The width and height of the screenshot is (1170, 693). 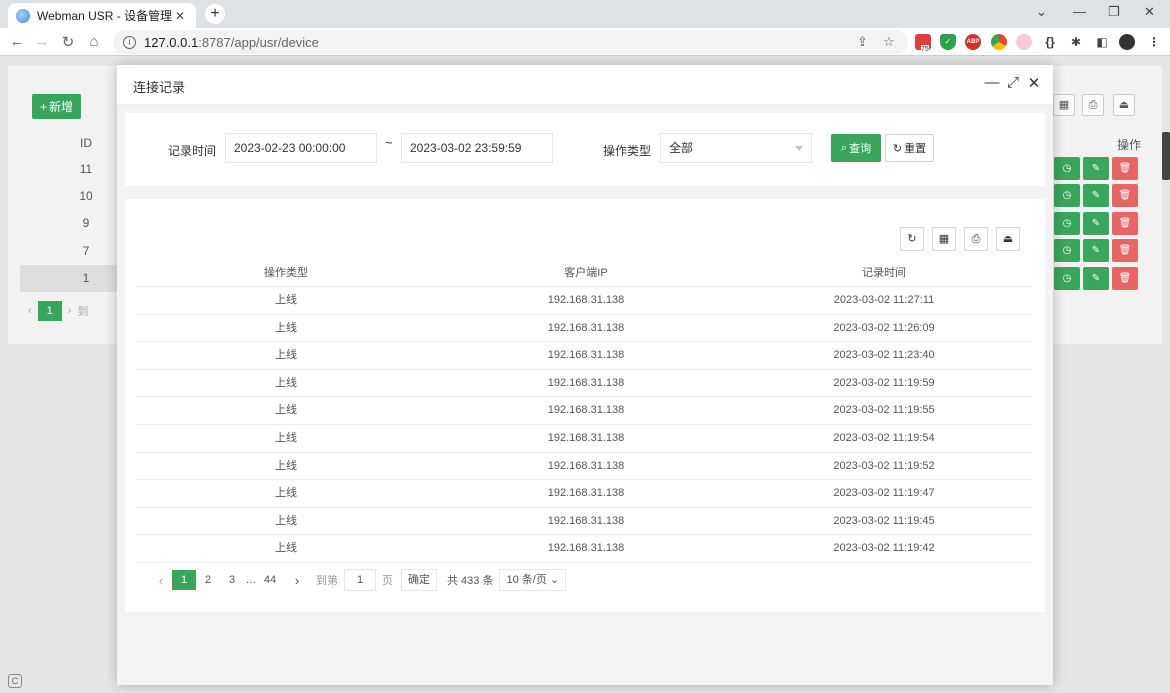 I want to click on table-row: 上线 192.168.31.138 2023-03-02 11:19:55, so click(x=584, y=411).